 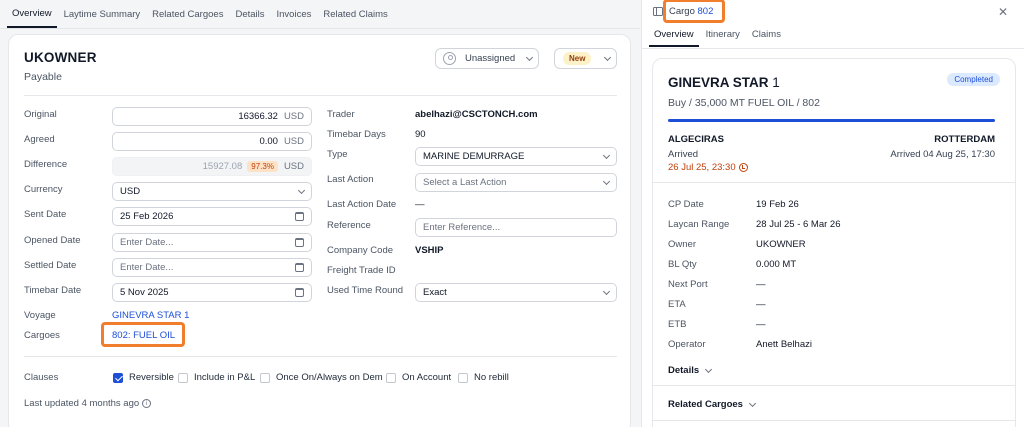 I want to click on panel-header: Cargo 802 ✕, so click(x=833, y=12).